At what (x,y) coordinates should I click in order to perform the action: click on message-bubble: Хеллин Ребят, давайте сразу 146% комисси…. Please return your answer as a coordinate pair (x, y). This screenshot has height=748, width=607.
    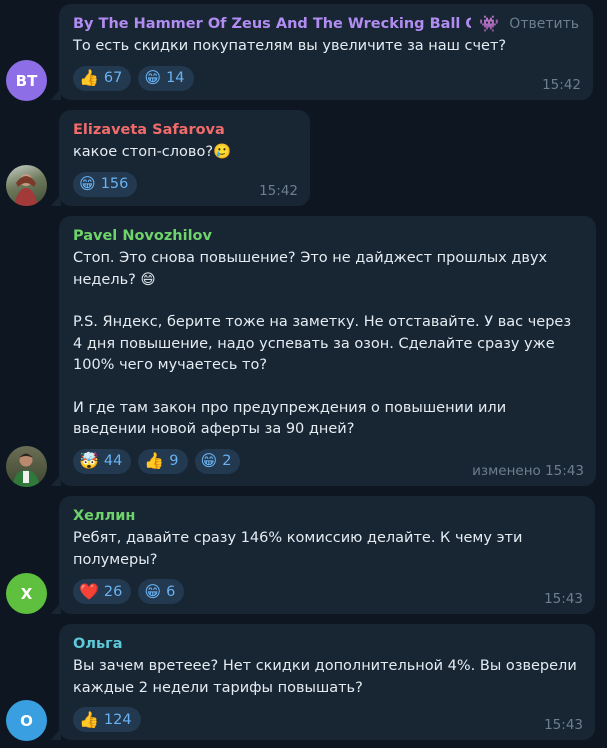
    Looking at the image, I should click on (323, 555).